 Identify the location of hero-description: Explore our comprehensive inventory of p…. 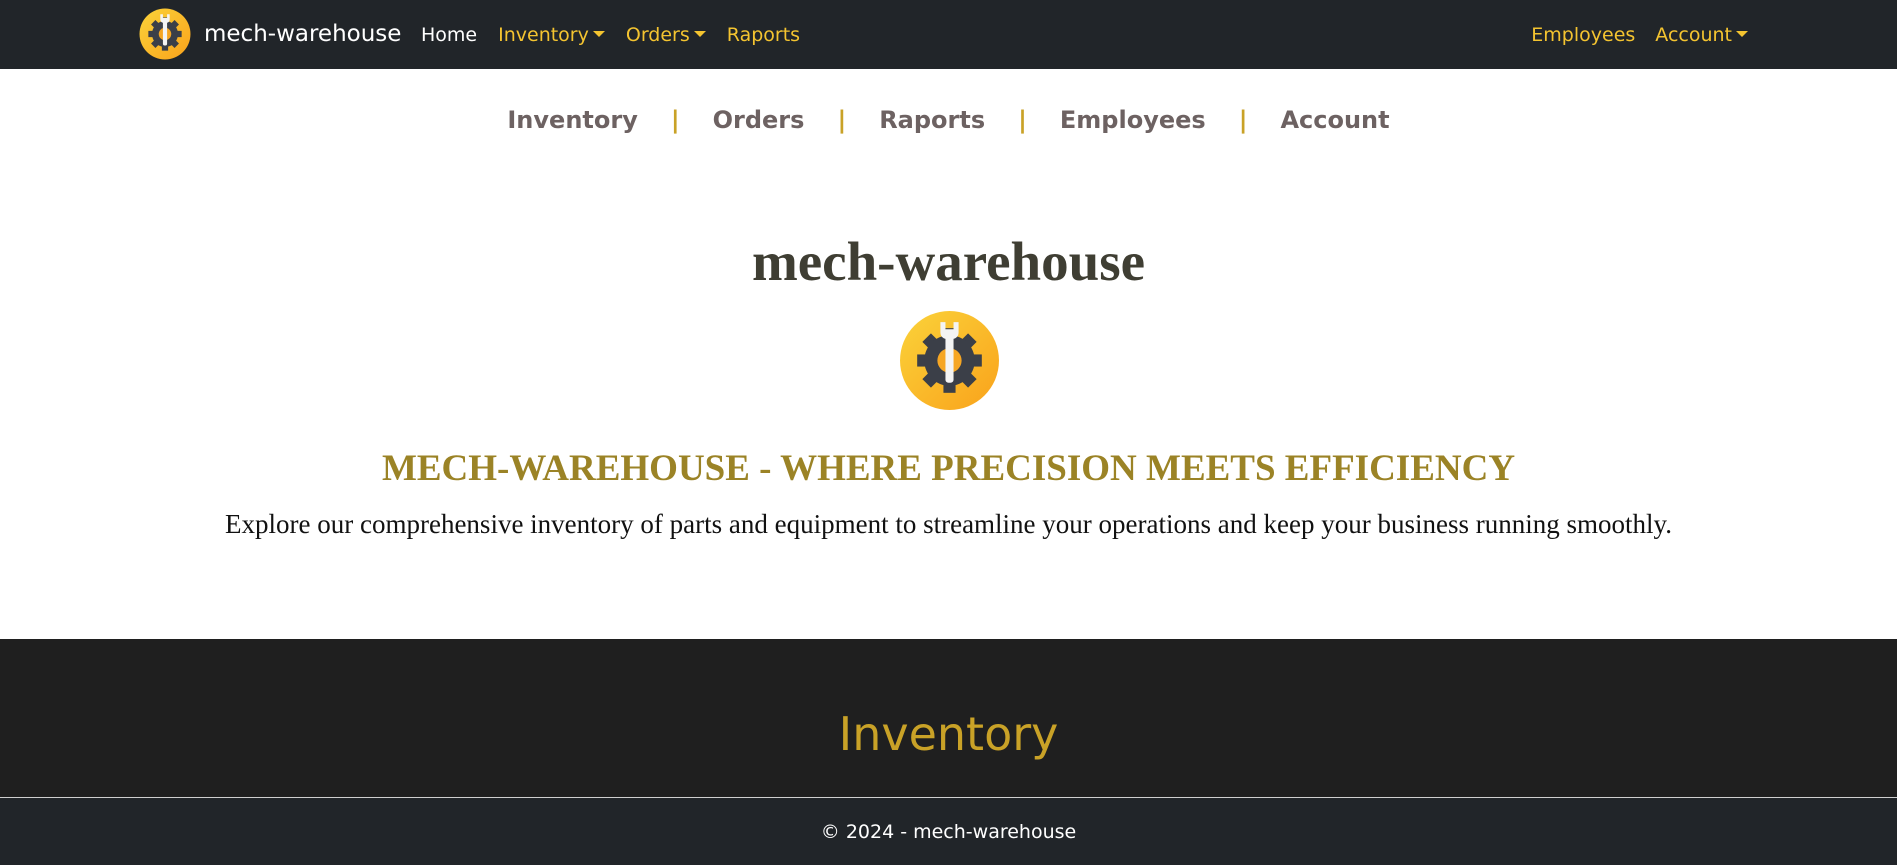
(948, 524).